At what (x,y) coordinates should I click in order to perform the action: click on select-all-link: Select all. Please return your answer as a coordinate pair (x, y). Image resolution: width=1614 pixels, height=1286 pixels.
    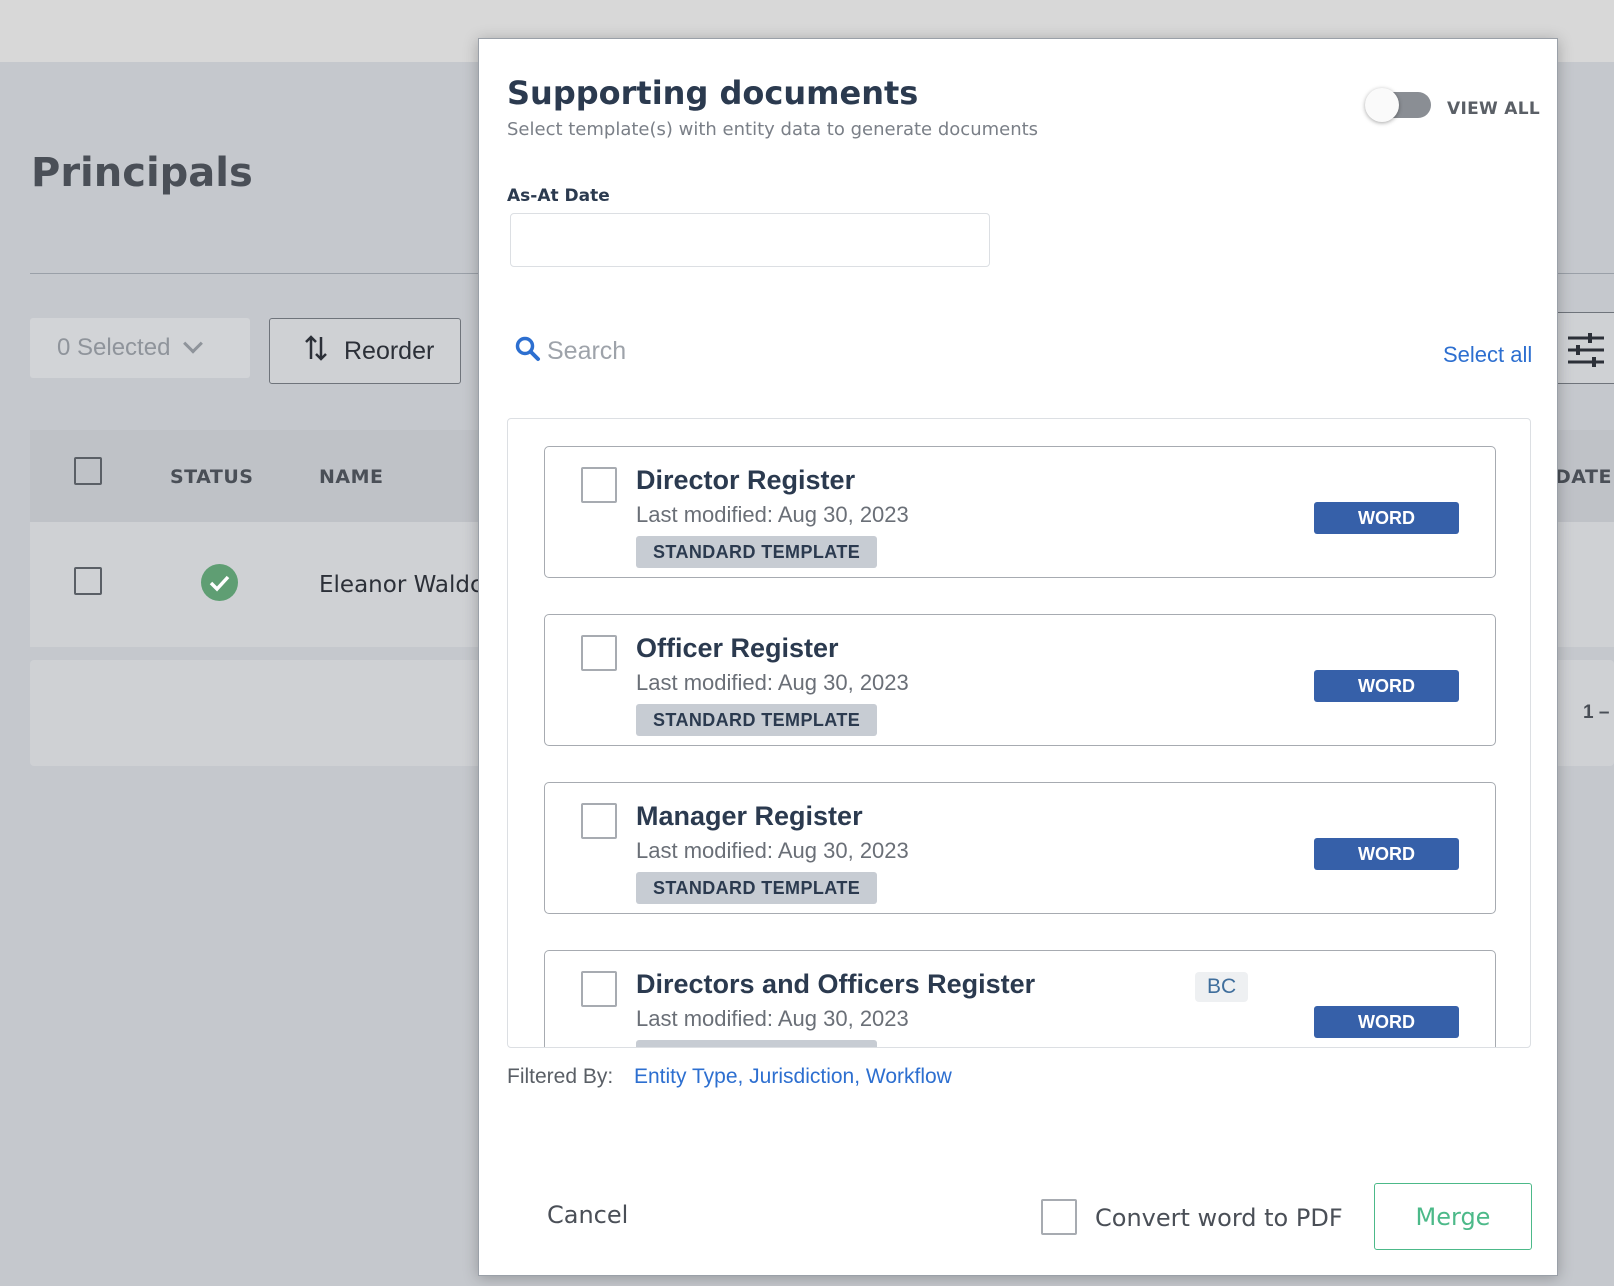
    Looking at the image, I should click on (1487, 355).